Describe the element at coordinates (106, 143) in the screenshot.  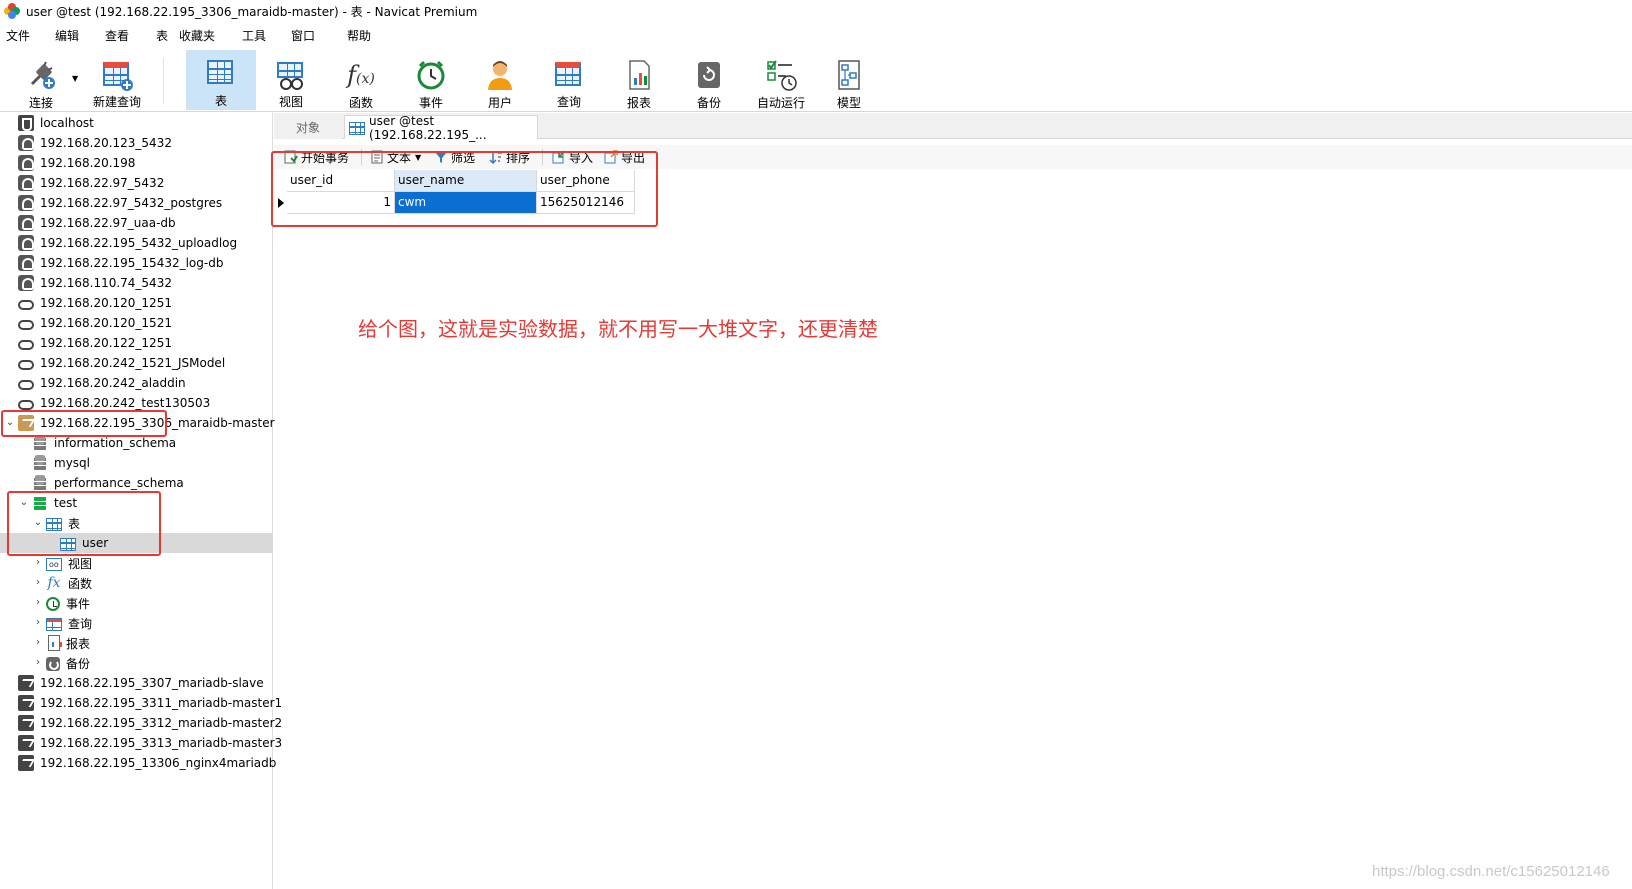
I see `tree-item-label: 192.168.20.123_5432` at that location.